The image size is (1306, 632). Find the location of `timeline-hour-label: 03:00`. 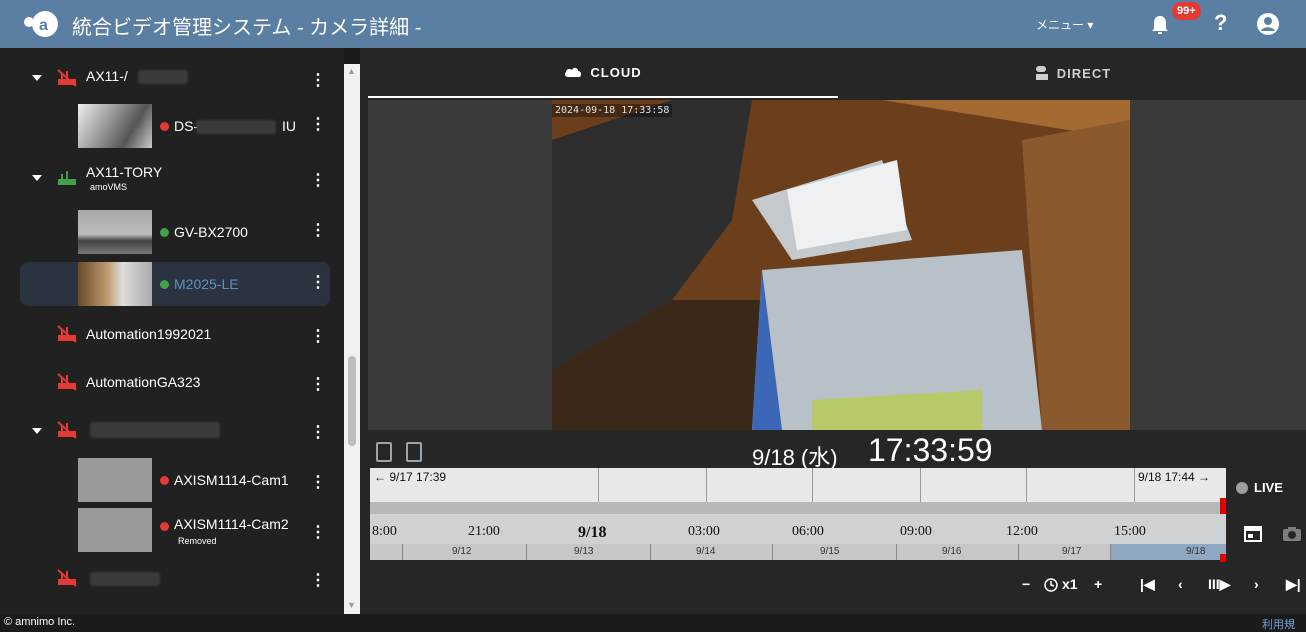

timeline-hour-label: 03:00 is located at coordinates (704, 531).